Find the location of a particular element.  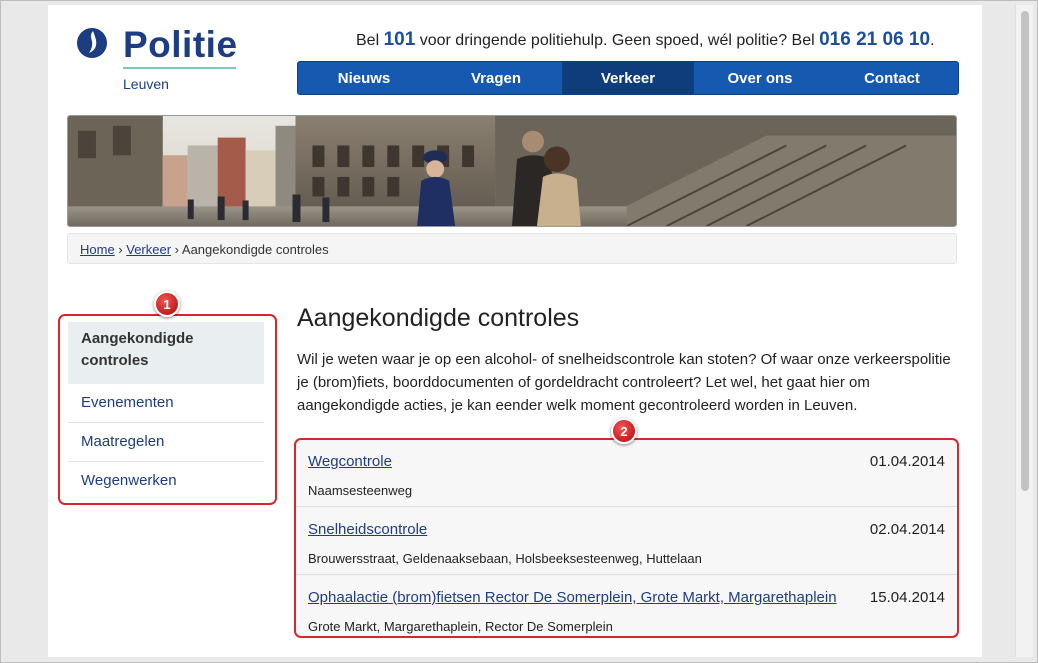

info-number: 016 21 06 10 is located at coordinates (875, 39).